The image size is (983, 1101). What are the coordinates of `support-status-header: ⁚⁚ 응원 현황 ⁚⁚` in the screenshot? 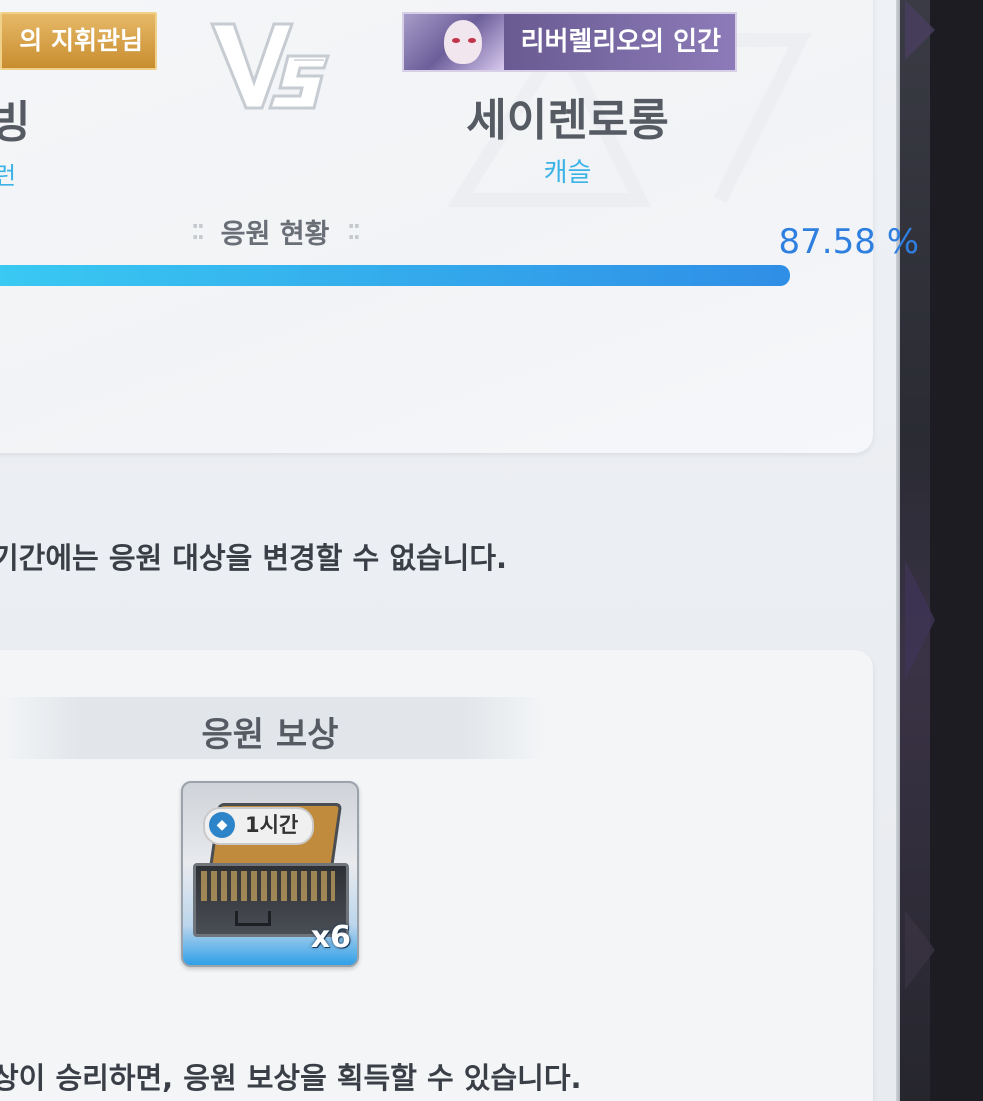 It's located at (275, 231).